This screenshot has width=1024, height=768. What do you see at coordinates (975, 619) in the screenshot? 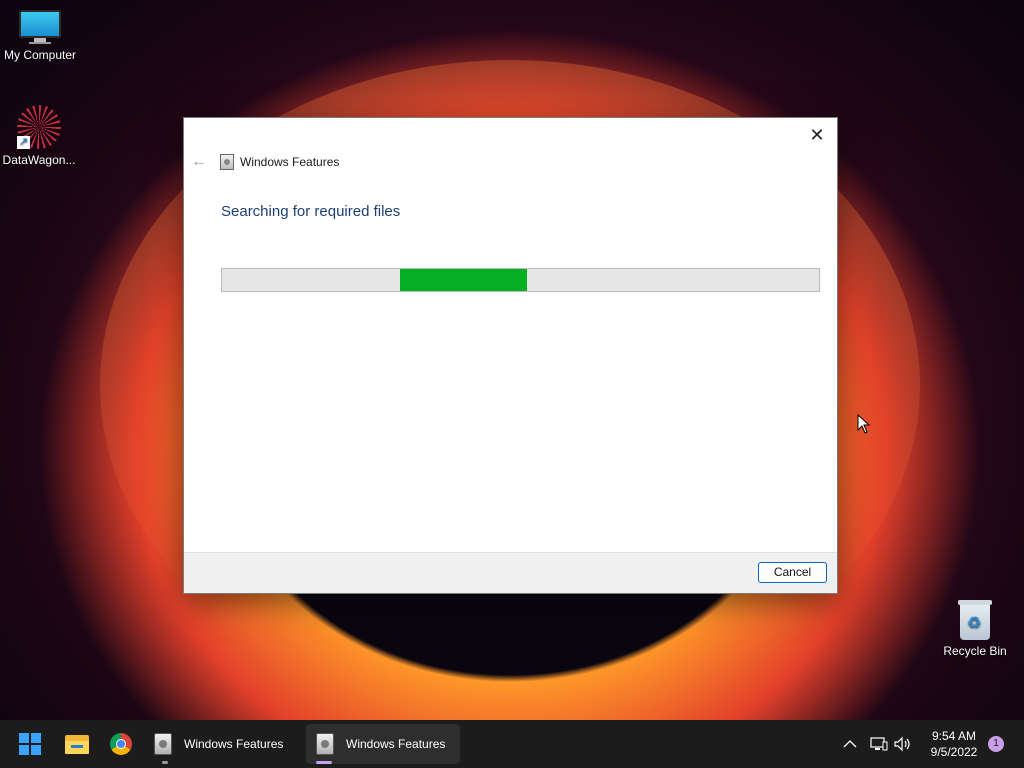
I see `recycle-bin-icon: ♻` at bounding box center [975, 619].